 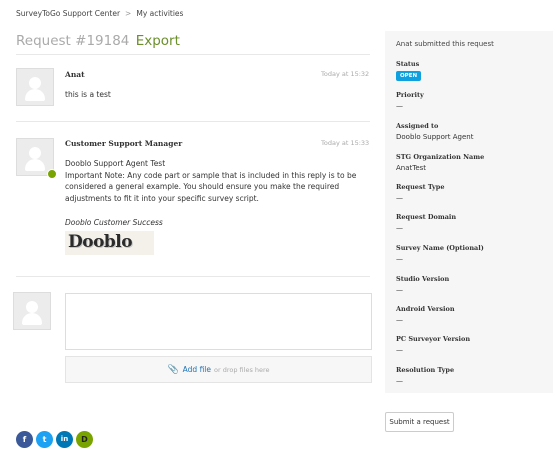 What do you see at coordinates (425, 309) in the screenshot?
I see `field-label: Android Version` at bounding box center [425, 309].